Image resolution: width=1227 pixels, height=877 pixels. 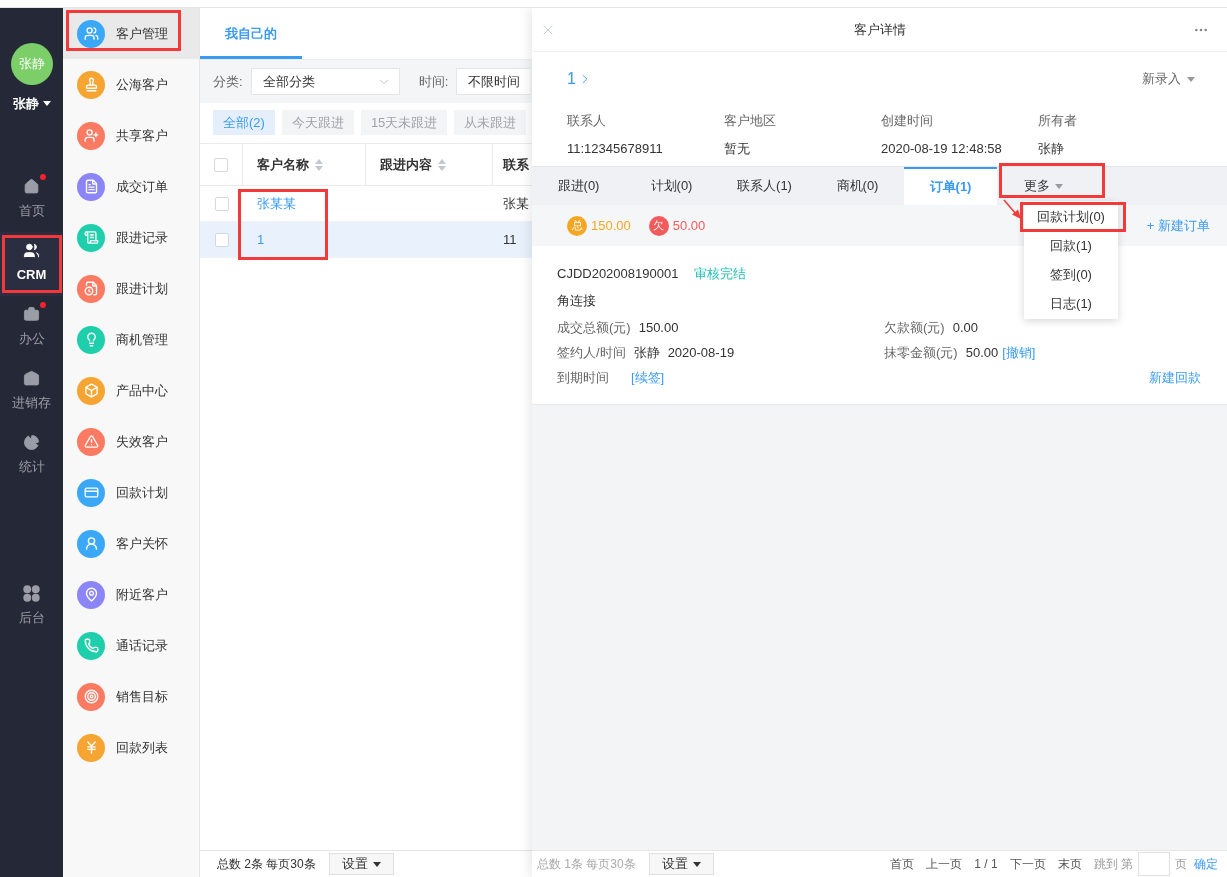 I want to click on tab: 联系人(1), so click(x=764, y=186).